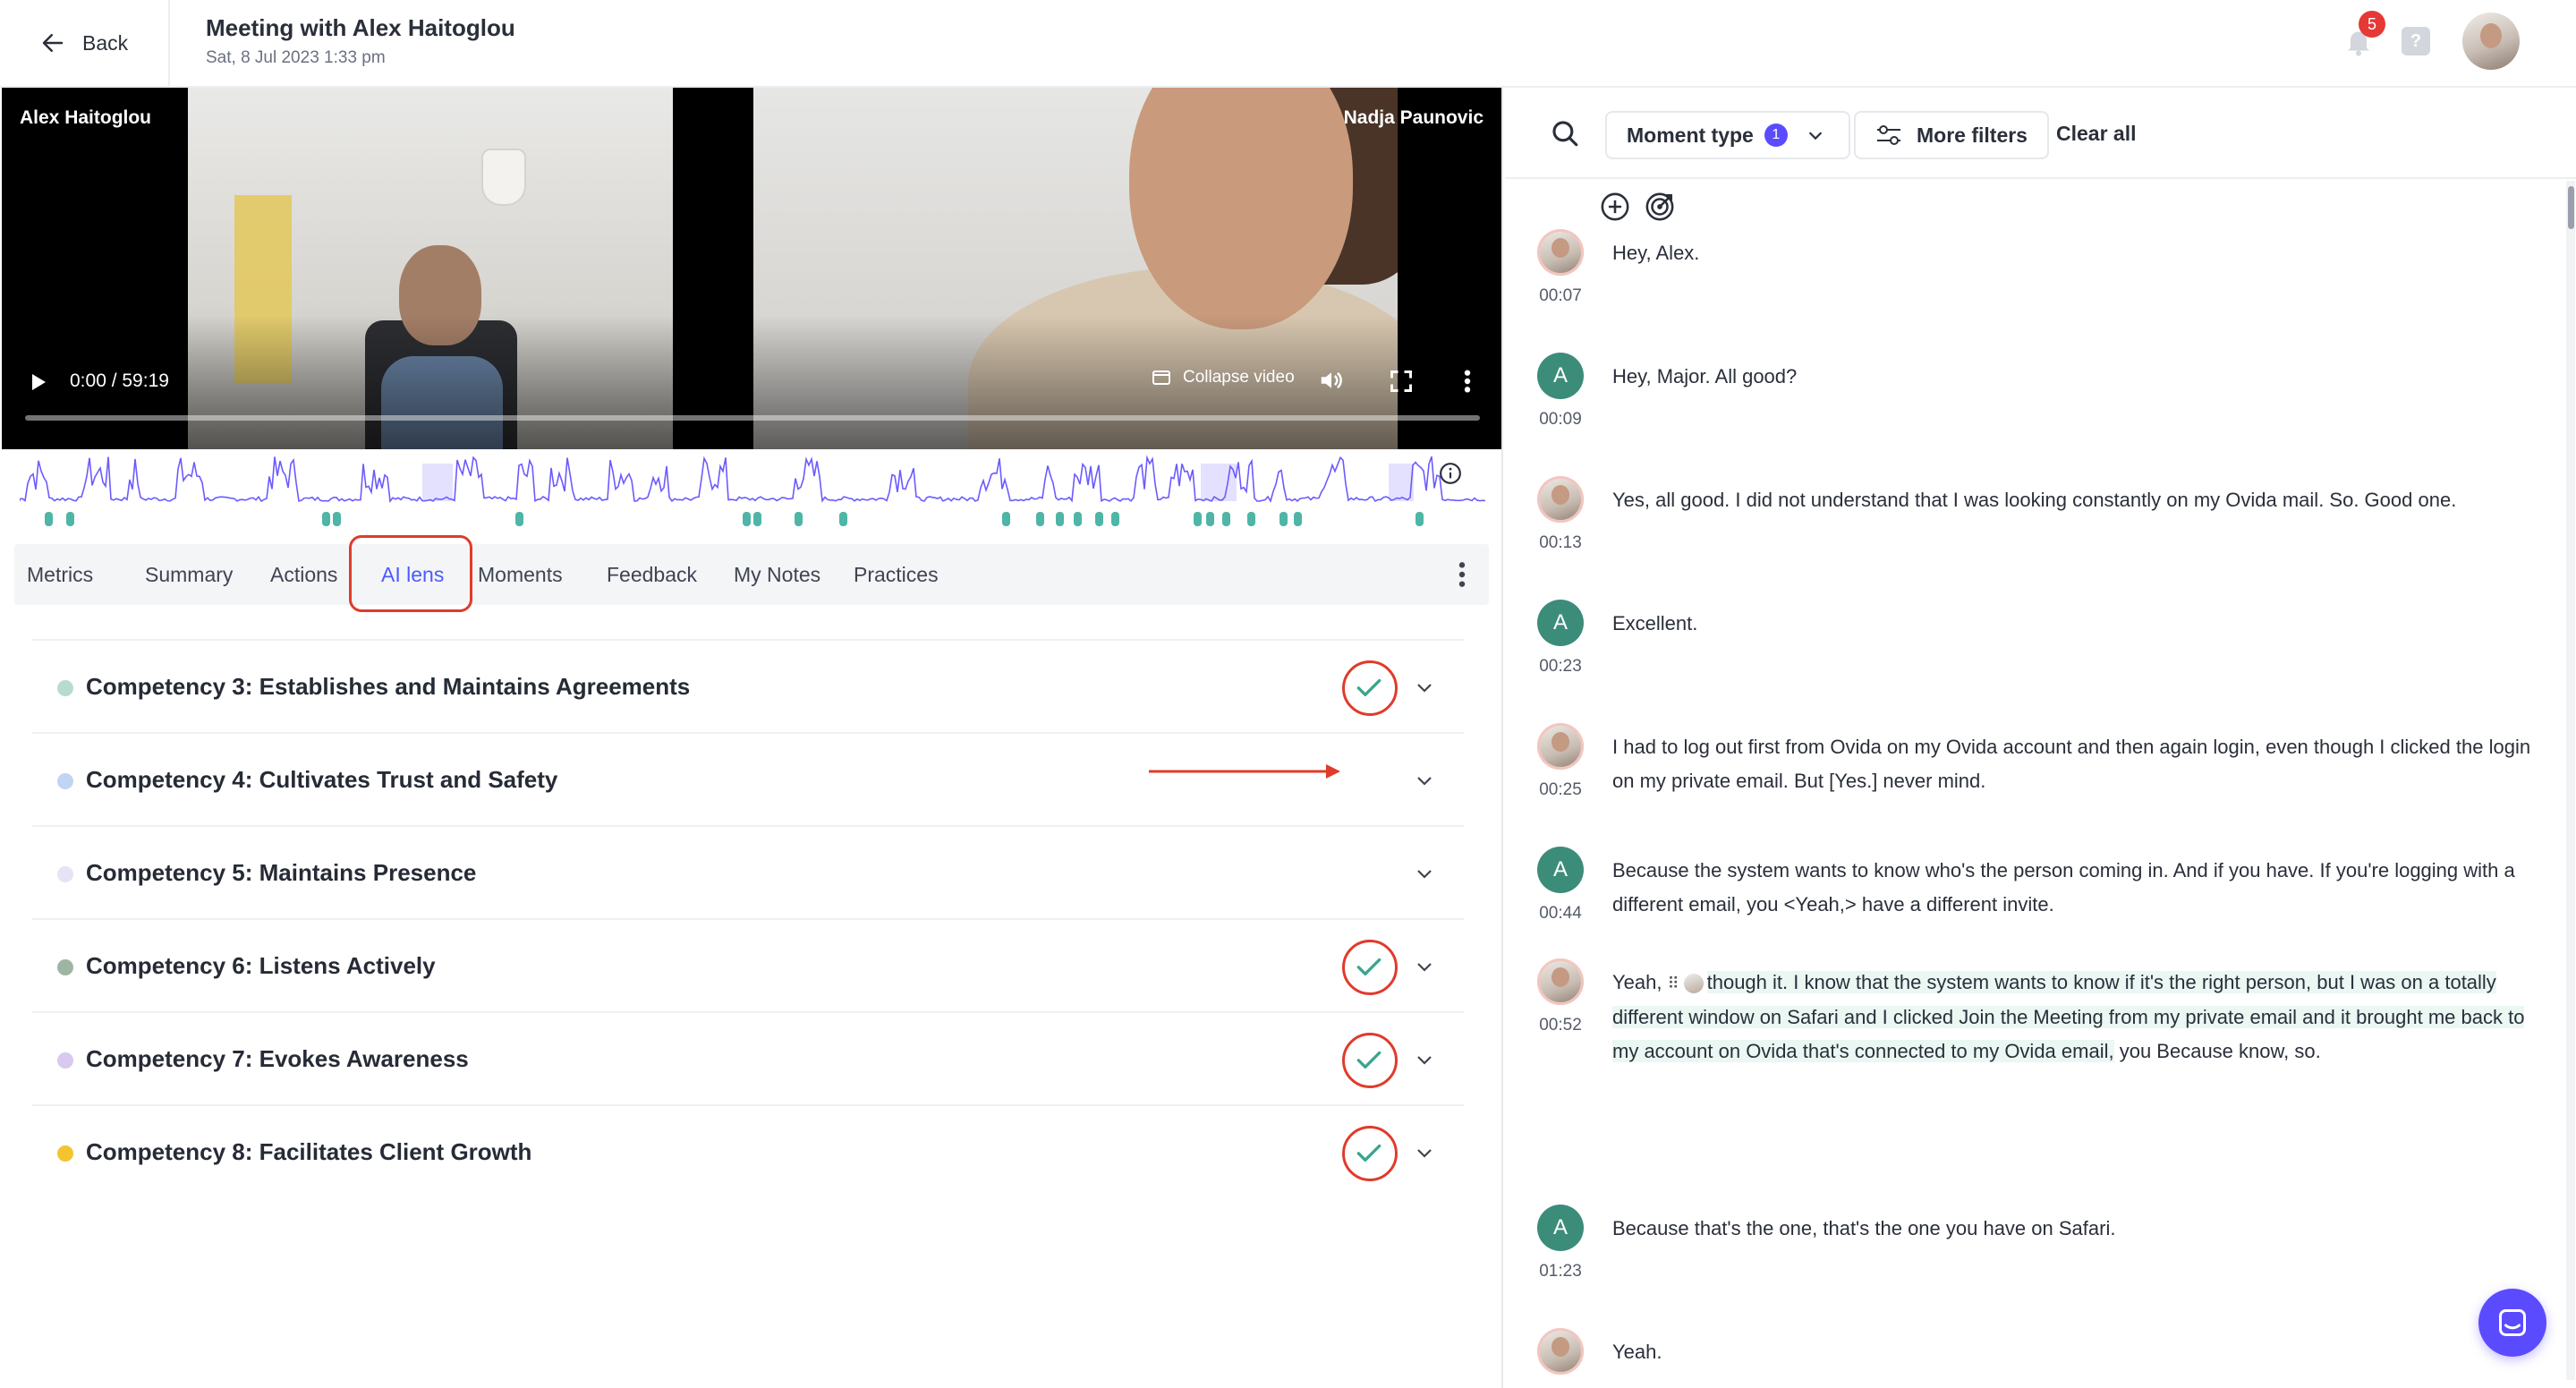 The image size is (2576, 1388). What do you see at coordinates (1560, 1272) in the screenshot?
I see `transcript-timestamp: 01:23` at bounding box center [1560, 1272].